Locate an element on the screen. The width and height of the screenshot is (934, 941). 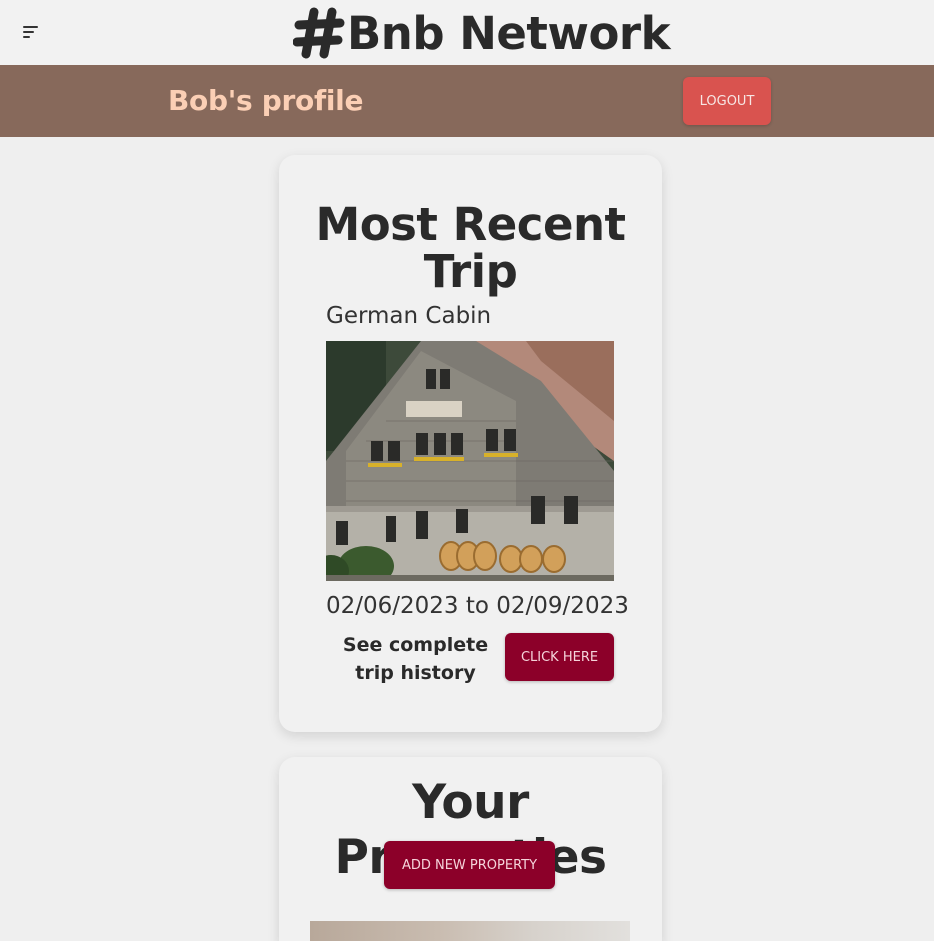
logout-button: LOGOUT is located at coordinates (727, 101).